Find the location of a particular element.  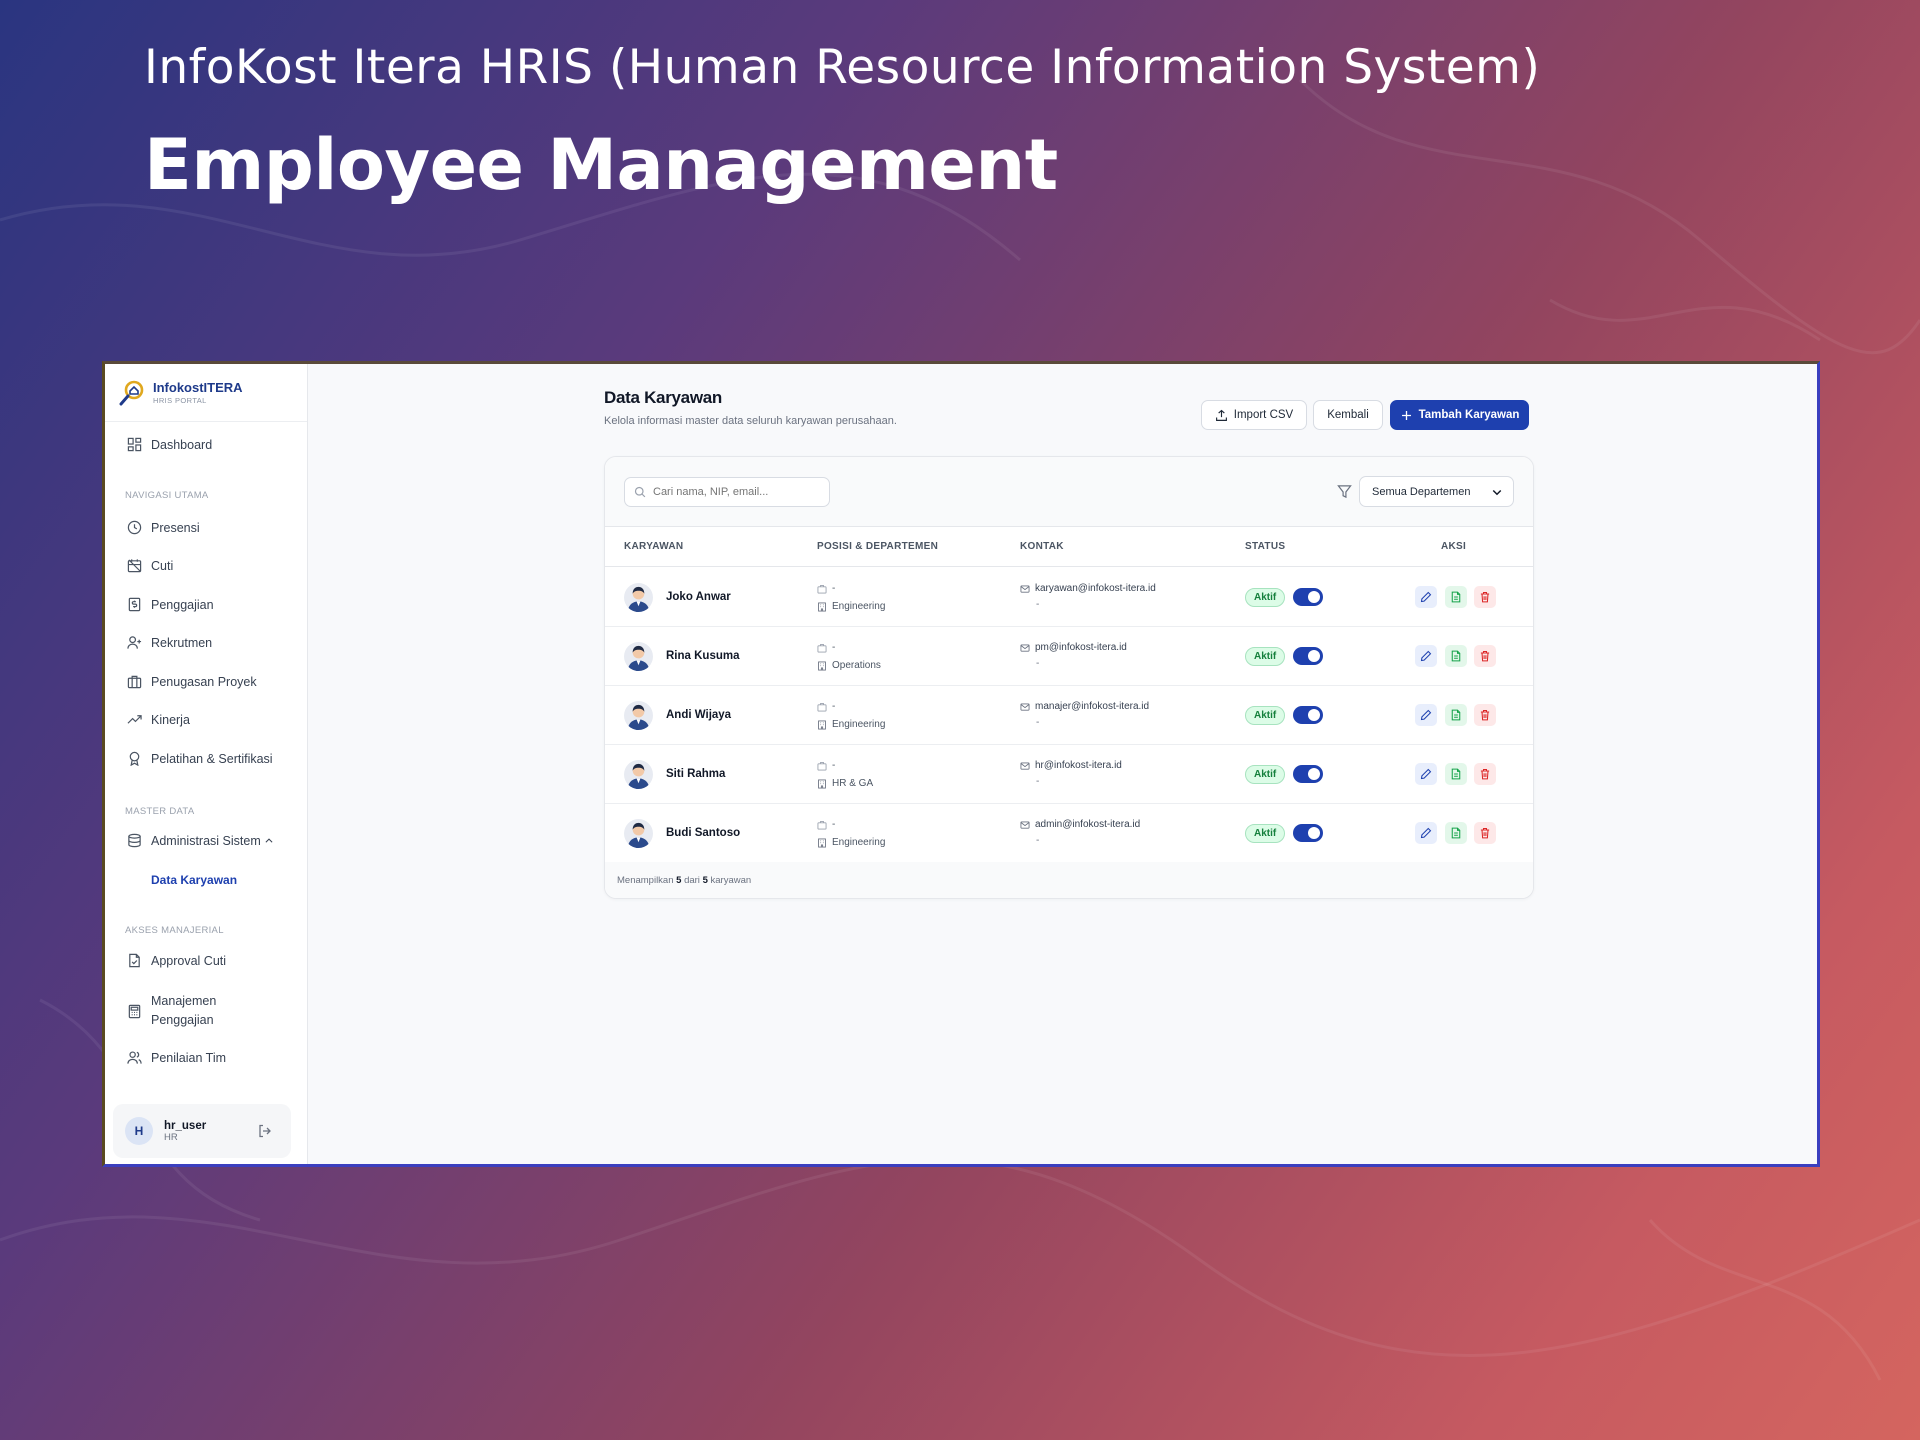

upload-icon is located at coordinates (1221, 415).